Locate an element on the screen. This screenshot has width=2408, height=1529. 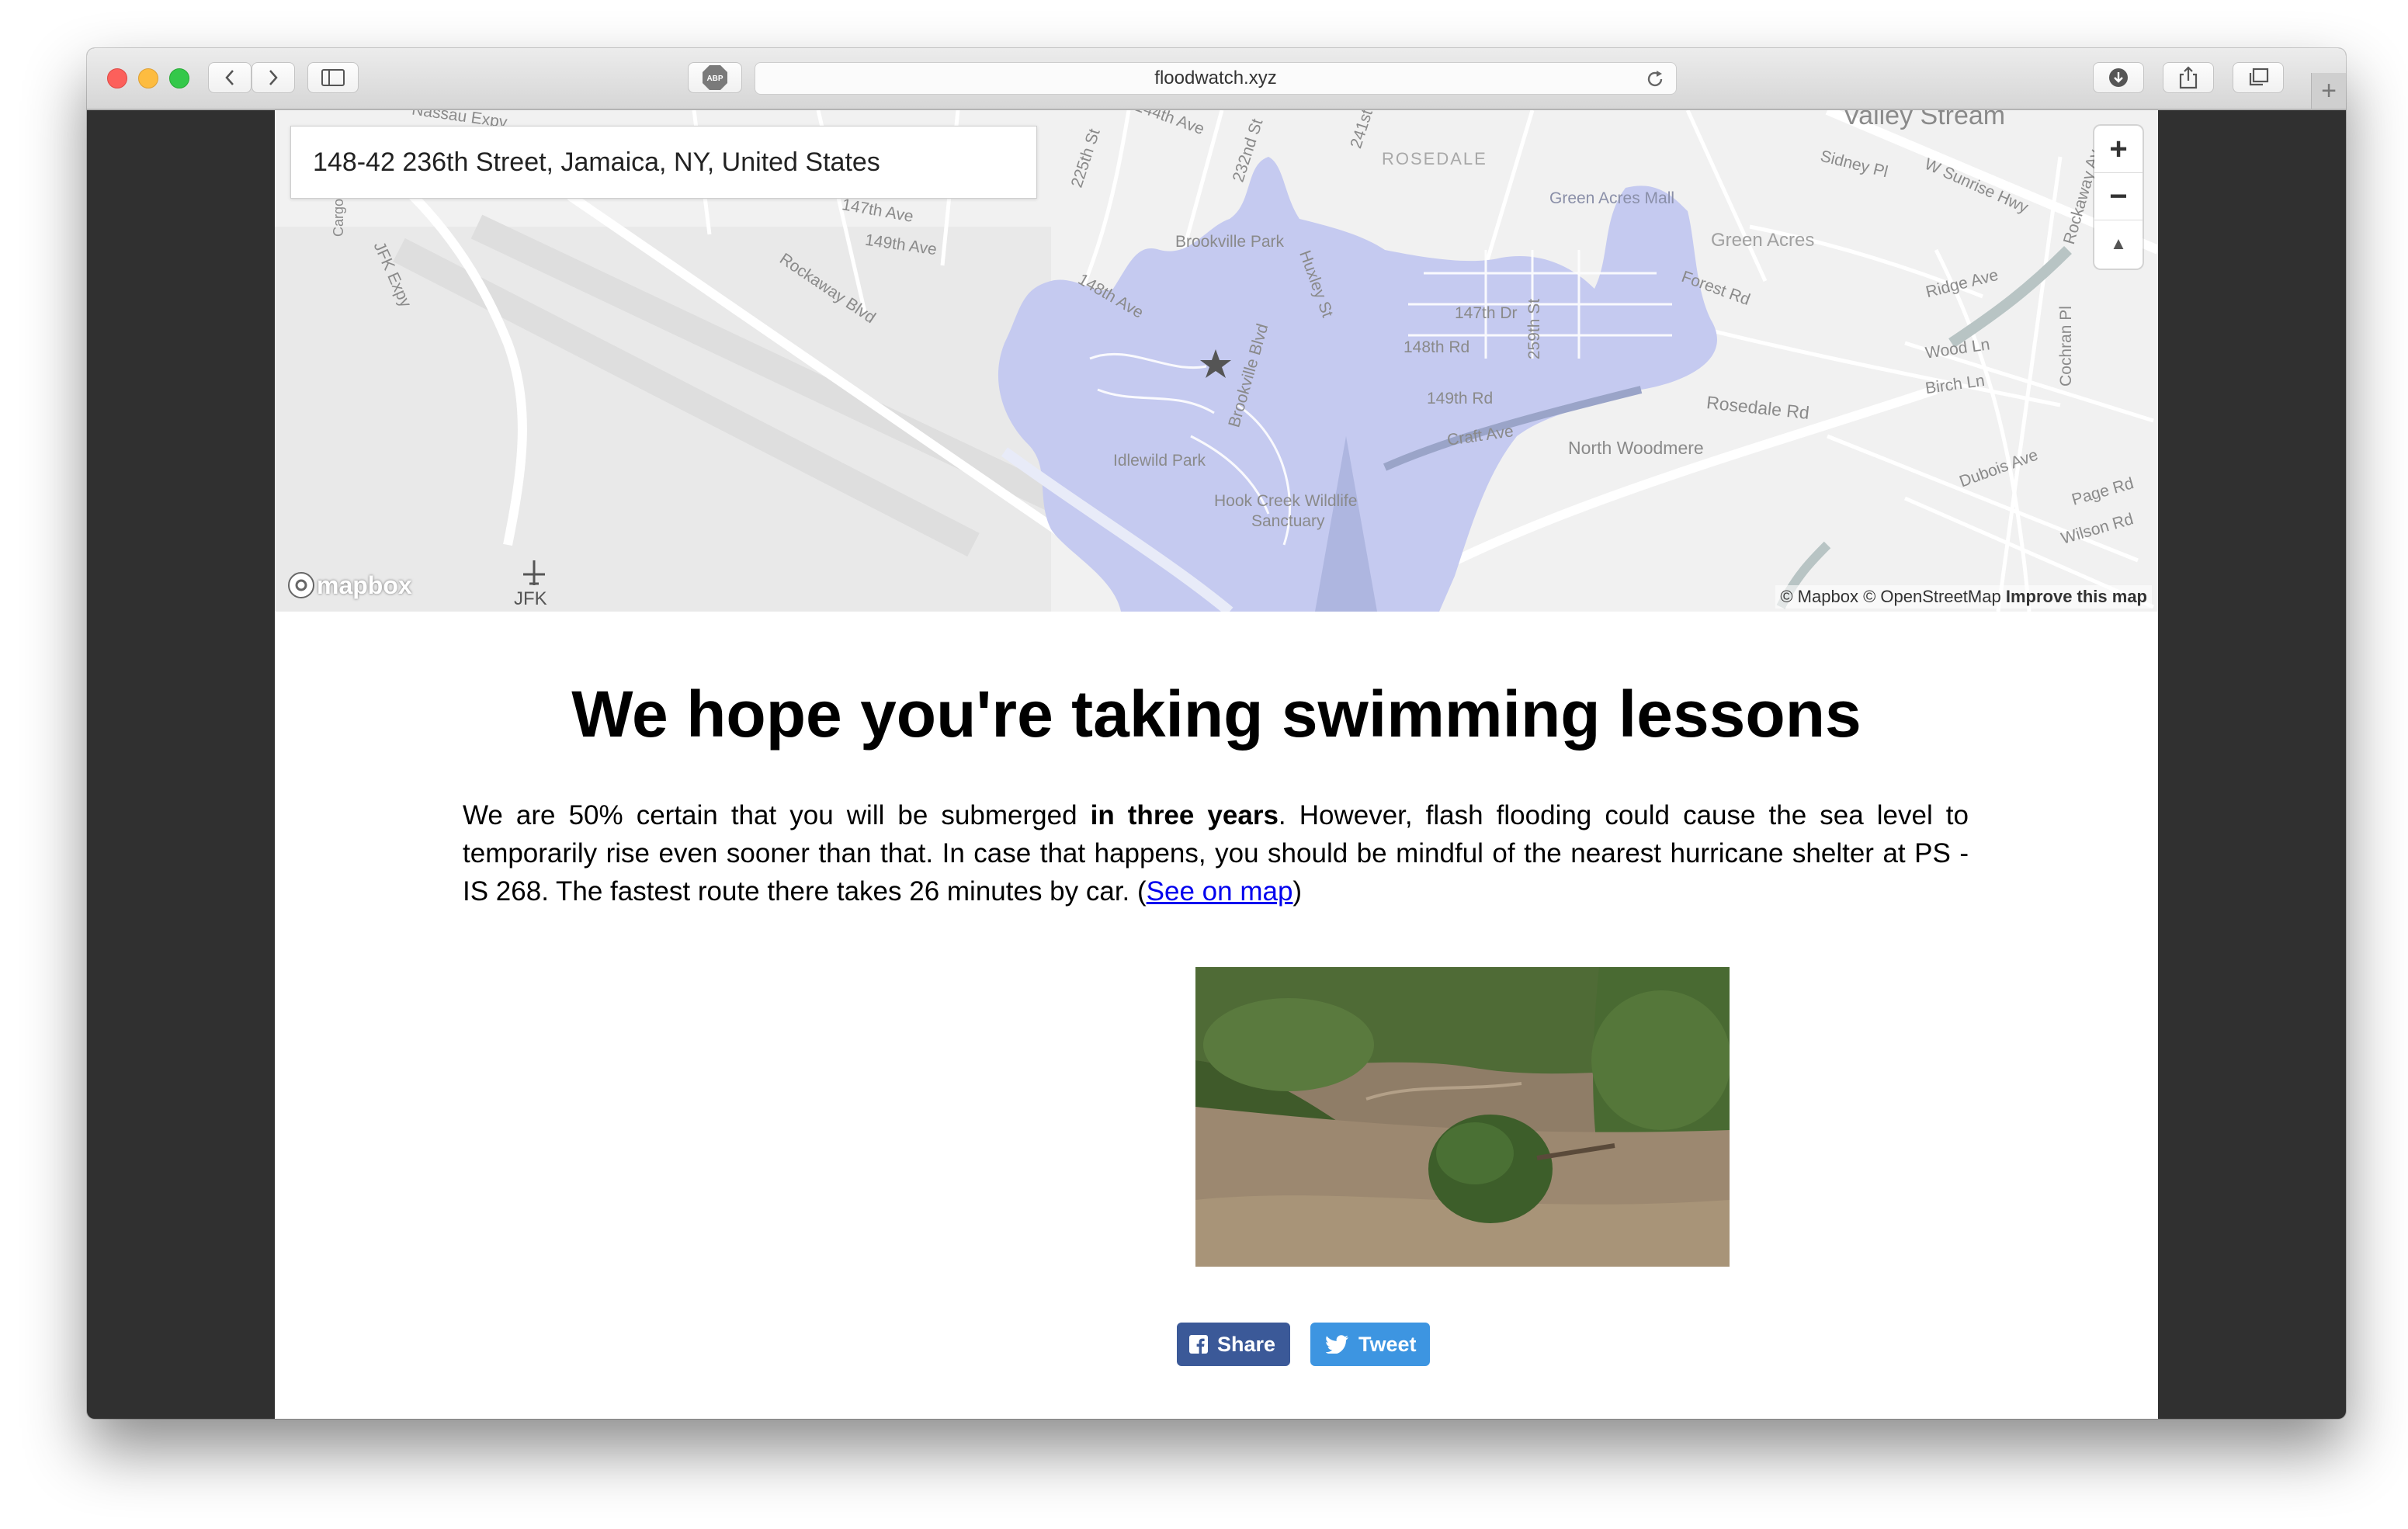
reload-icon is located at coordinates (1655, 79).